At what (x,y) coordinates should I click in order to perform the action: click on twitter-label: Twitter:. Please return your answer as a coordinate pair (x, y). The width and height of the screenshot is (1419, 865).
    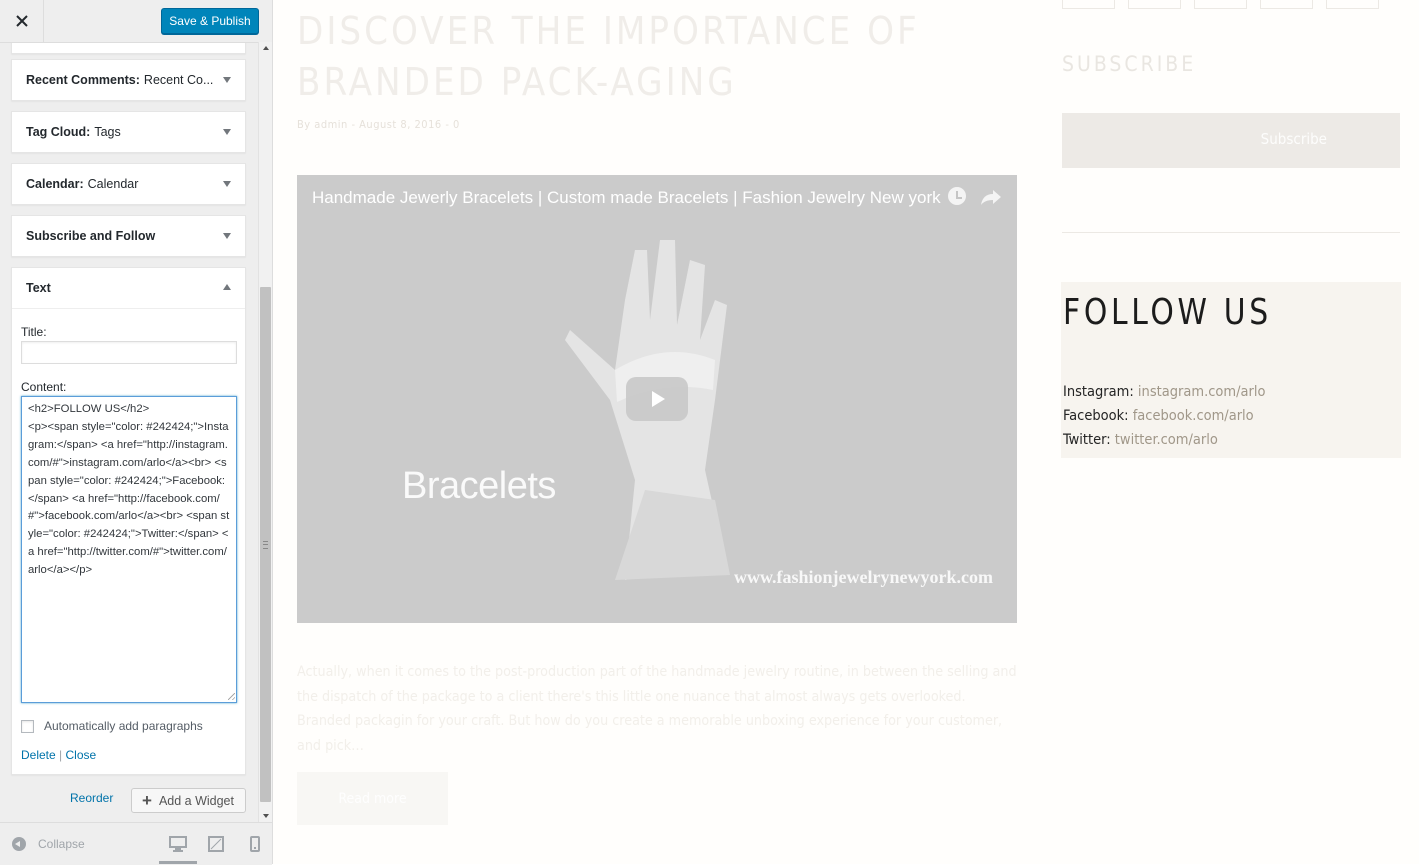
    Looking at the image, I should click on (1087, 440).